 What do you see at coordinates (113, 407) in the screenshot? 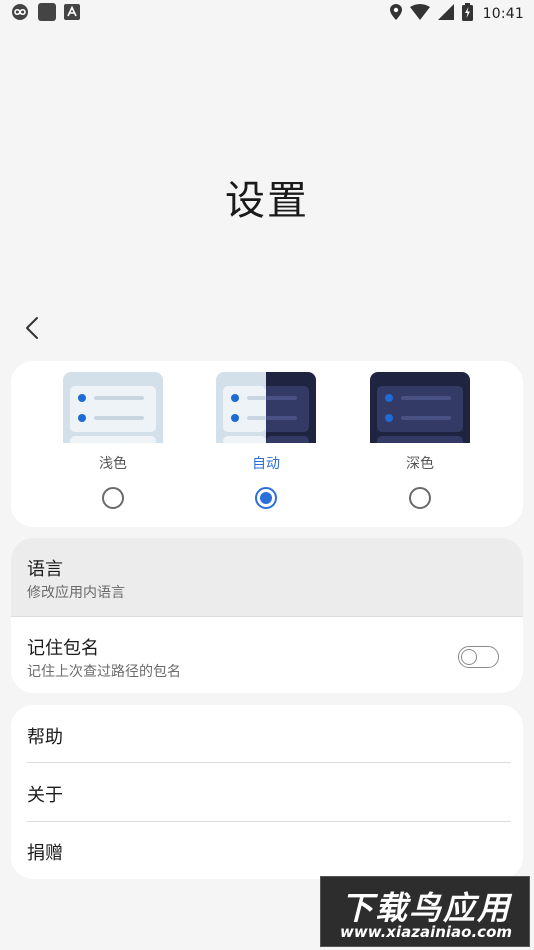
I see `light-theme-preview` at bounding box center [113, 407].